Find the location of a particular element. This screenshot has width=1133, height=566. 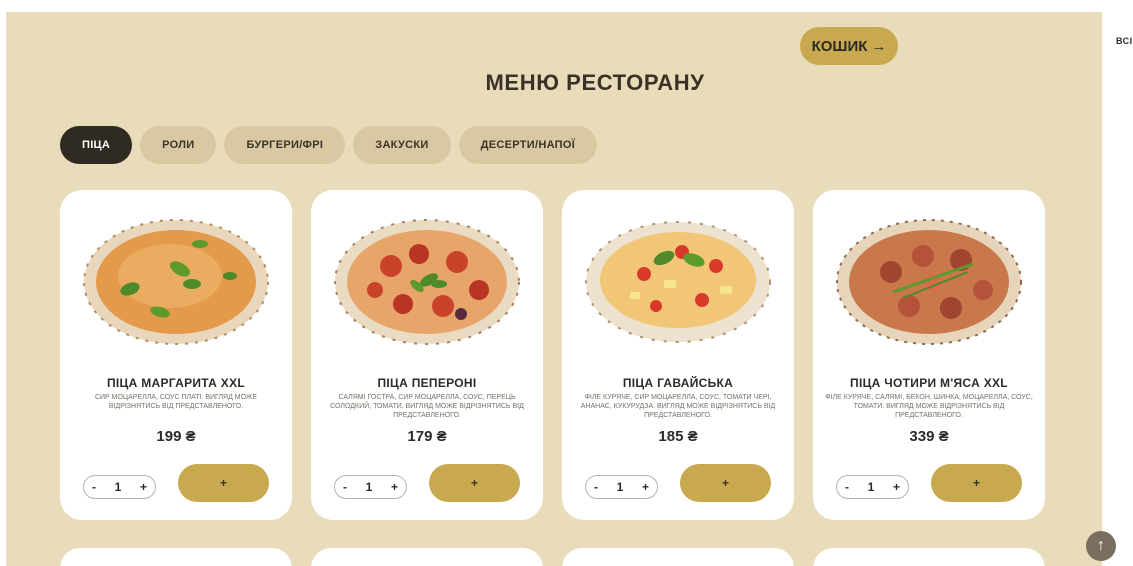

pizza-pepperoni-image is located at coordinates (427, 282).